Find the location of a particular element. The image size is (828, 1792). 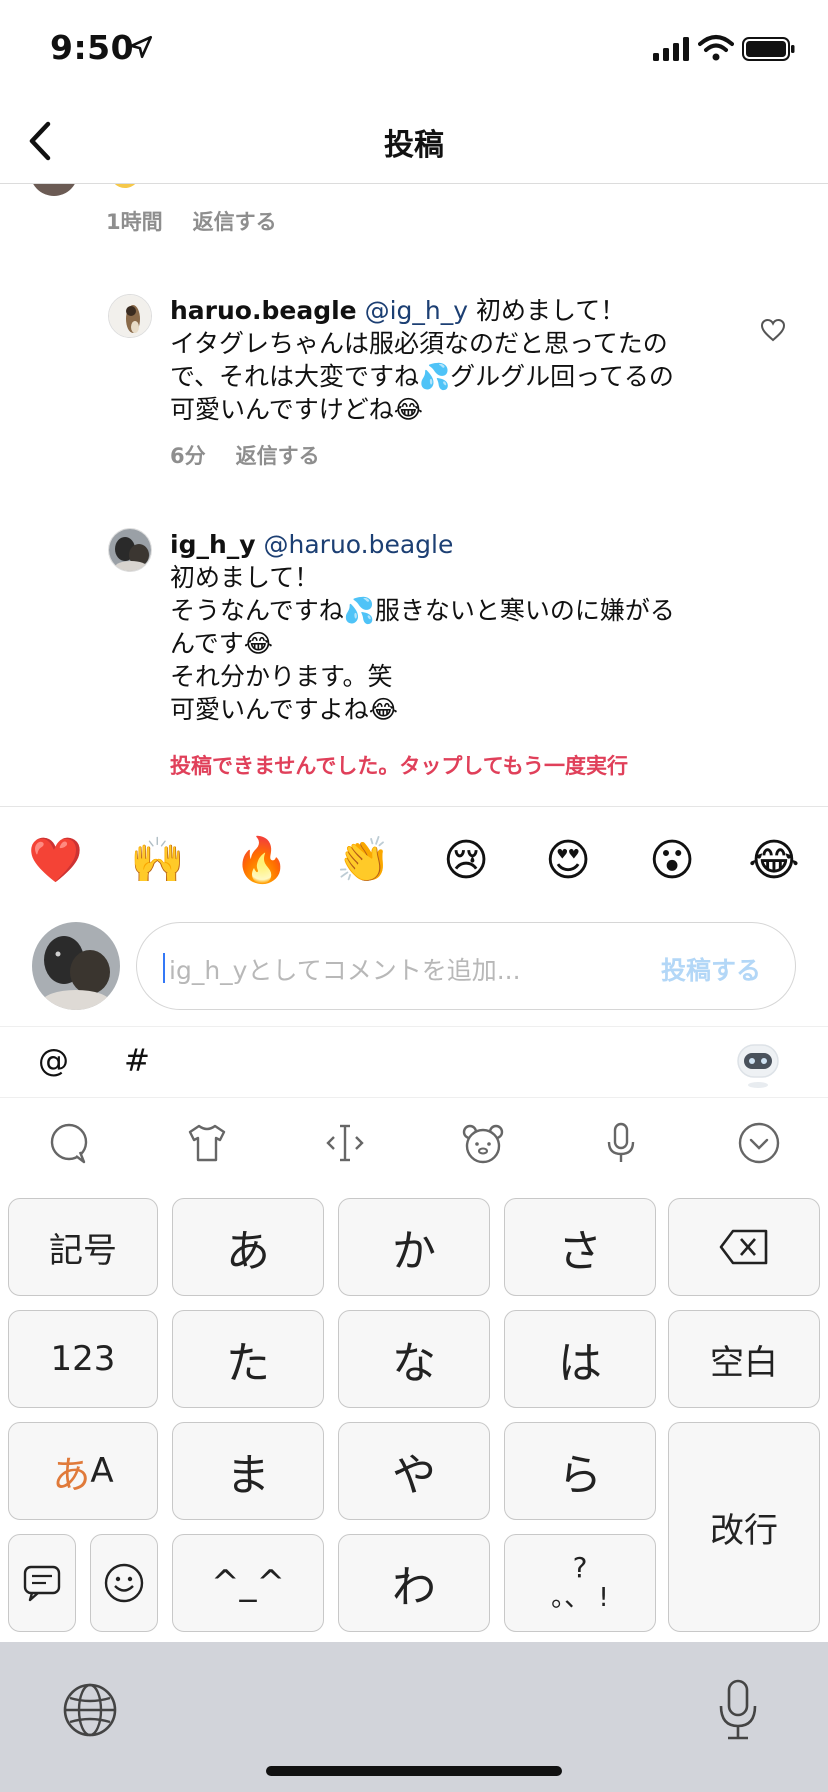

backspace-icon is located at coordinates (743, 1247).